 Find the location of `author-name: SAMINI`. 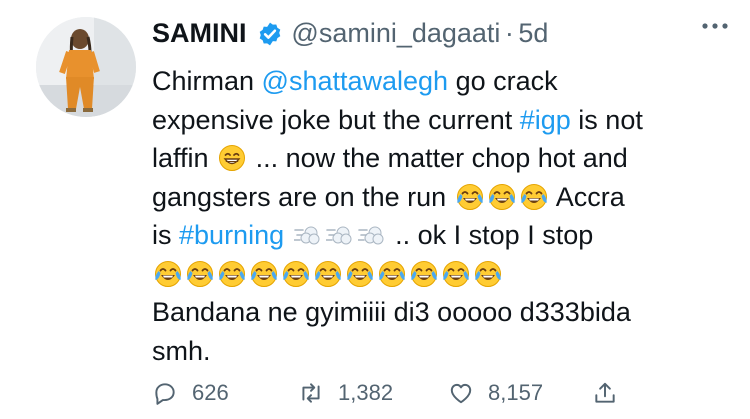

author-name: SAMINI is located at coordinates (199, 33).